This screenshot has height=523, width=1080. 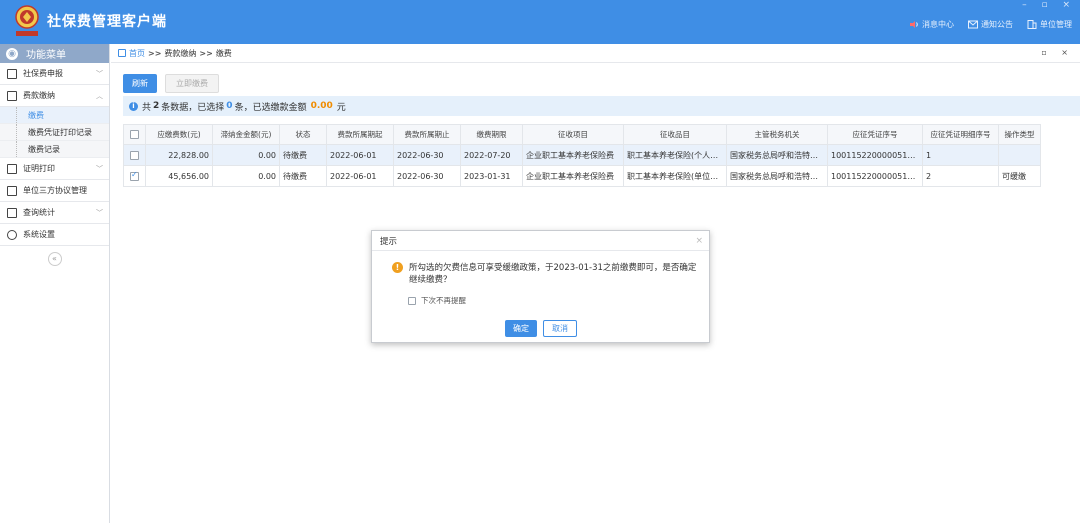 I want to click on agreement-icon, so click(x=12, y=190).